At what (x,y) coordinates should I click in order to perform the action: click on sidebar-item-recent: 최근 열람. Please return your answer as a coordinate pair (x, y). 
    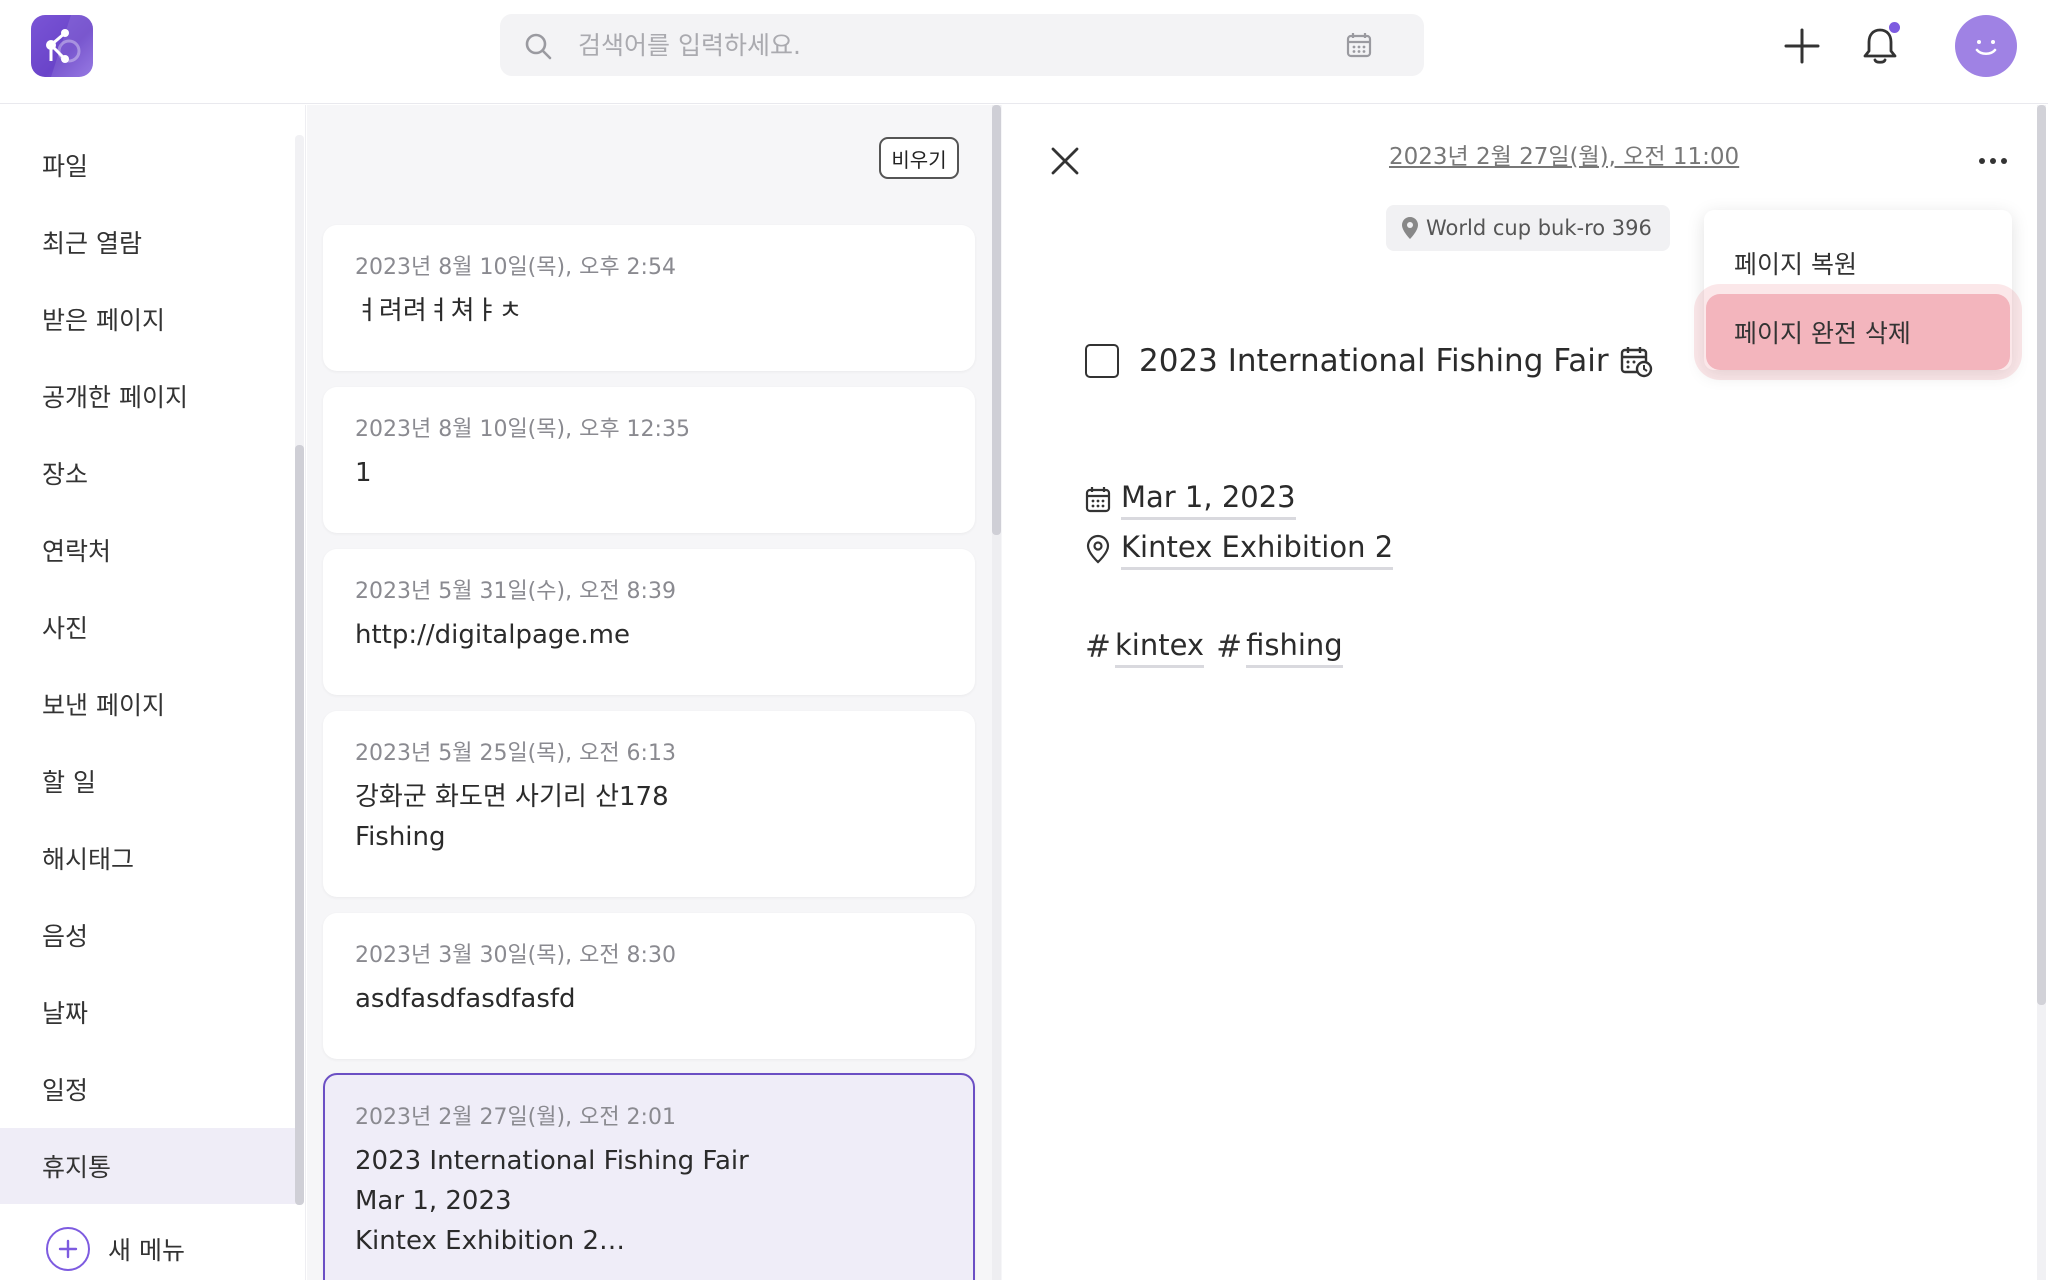
    Looking at the image, I should click on (148, 242).